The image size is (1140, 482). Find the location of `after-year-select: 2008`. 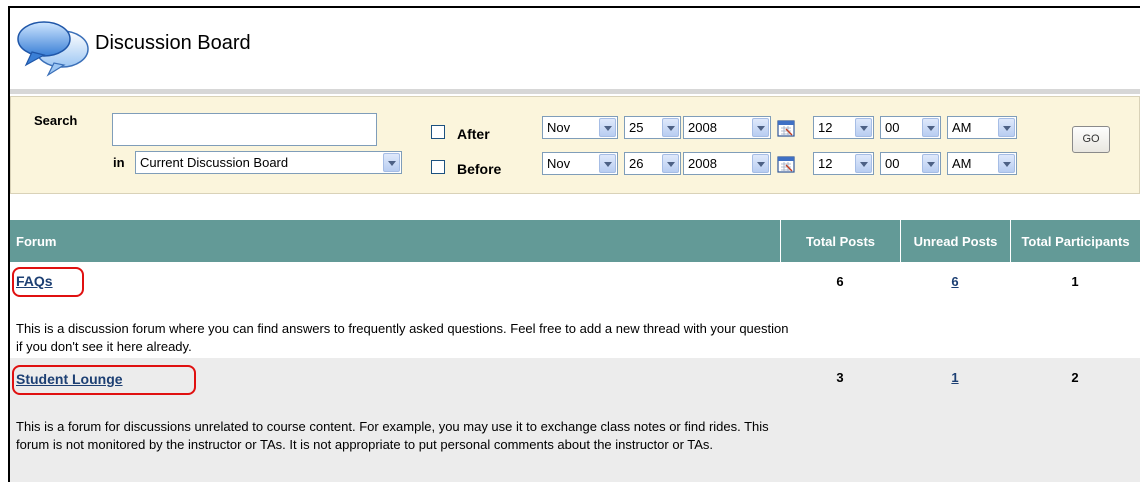

after-year-select: 2008 is located at coordinates (727, 127).